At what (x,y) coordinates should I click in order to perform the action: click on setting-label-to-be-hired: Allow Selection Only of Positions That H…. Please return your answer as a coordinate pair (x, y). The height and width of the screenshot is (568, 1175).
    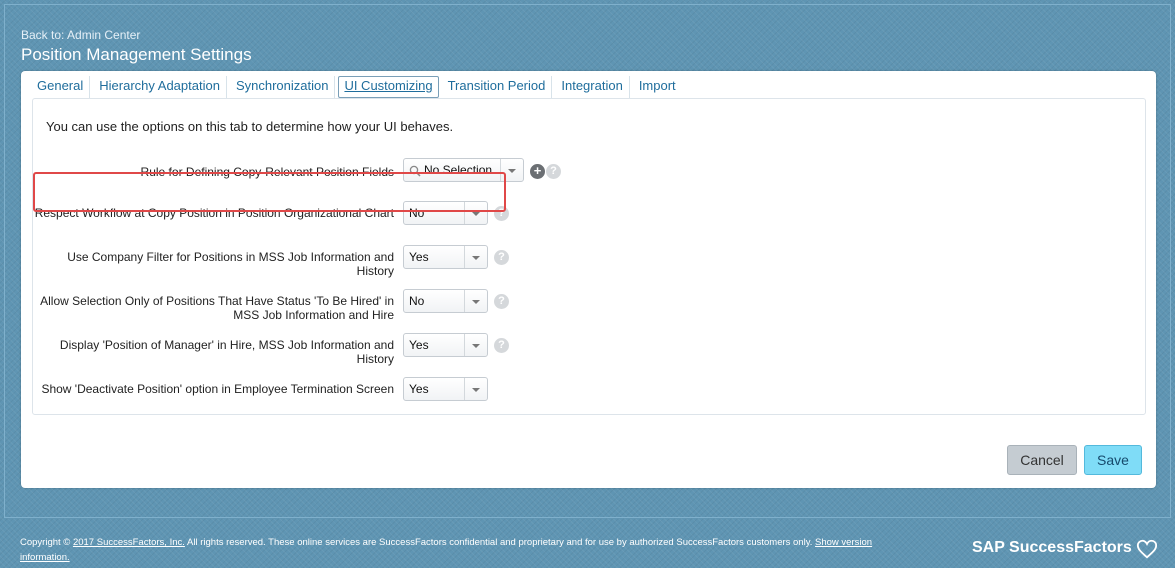
    Looking at the image, I should click on (217, 308).